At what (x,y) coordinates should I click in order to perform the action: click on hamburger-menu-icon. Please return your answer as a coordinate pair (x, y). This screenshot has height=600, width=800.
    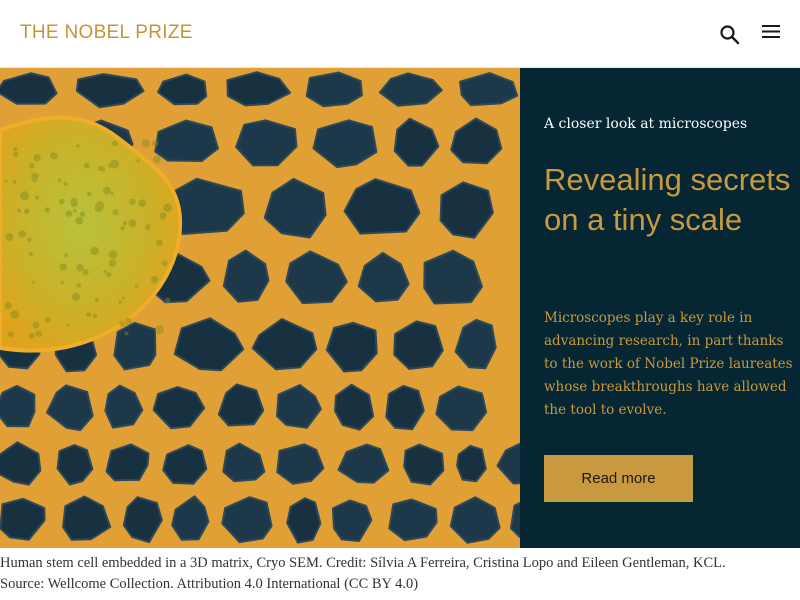
    Looking at the image, I should click on (771, 31).